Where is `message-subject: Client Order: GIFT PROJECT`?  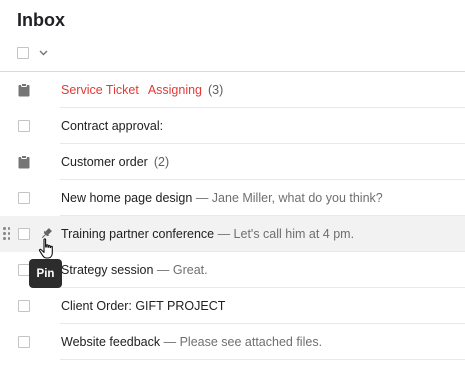
message-subject: Client Order: GIFT PROJECT is located at coordinates (143, 306).